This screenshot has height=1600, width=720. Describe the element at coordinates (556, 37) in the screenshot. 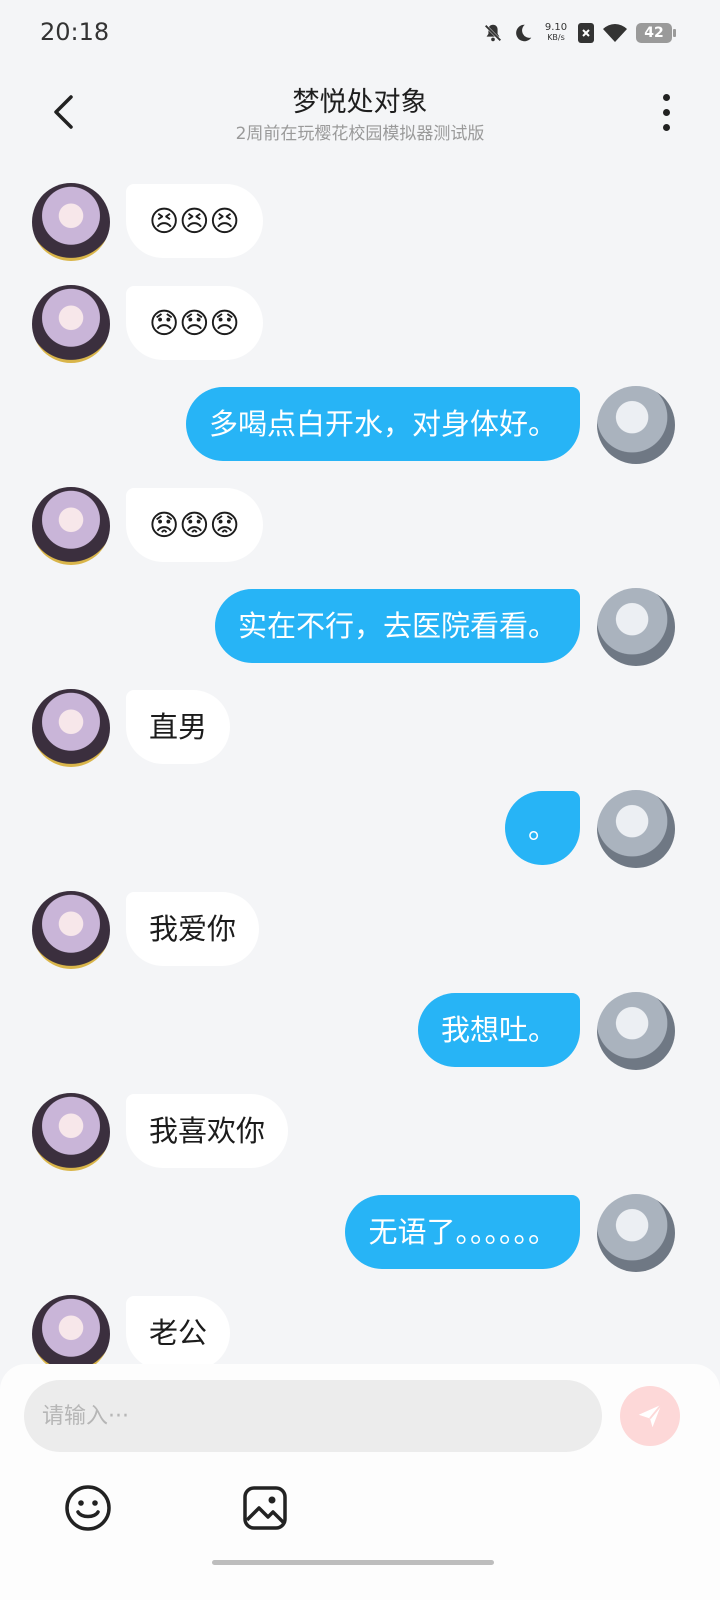

I see `net-speed-unit: KB/s` at that location.